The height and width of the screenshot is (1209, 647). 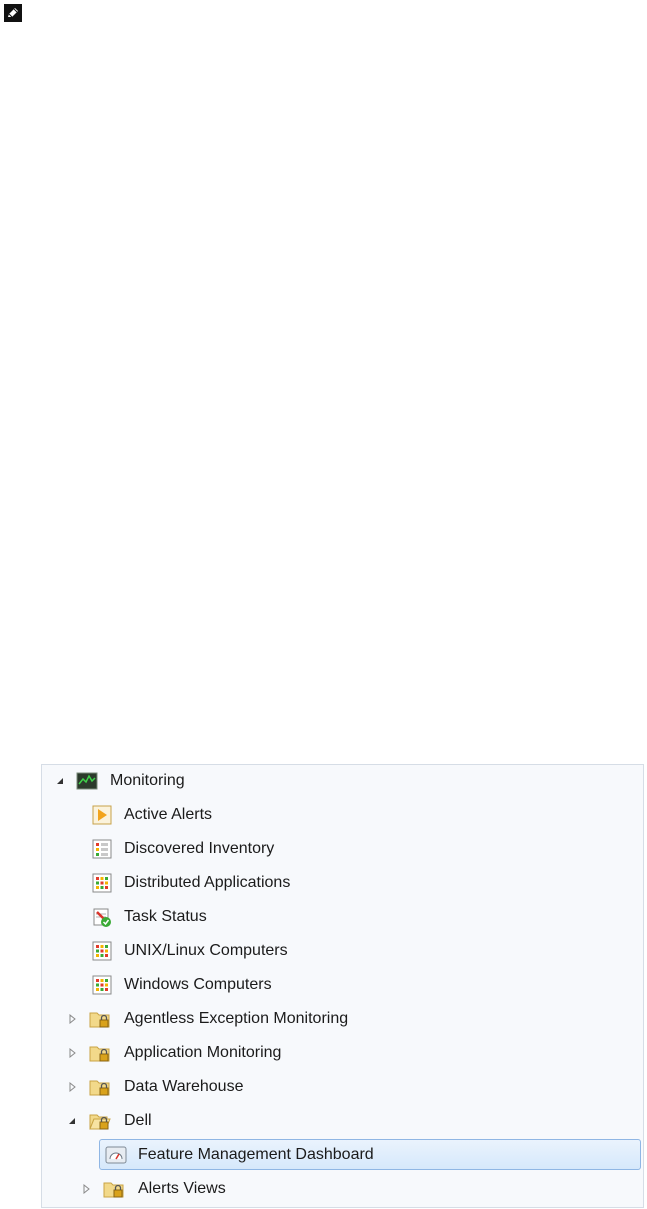 What do you see at coordinates (236, 1018) in the screenshot?
I see `tree-node-label: Agentless Exception Monitoring` at bounding box center [236, 1018].